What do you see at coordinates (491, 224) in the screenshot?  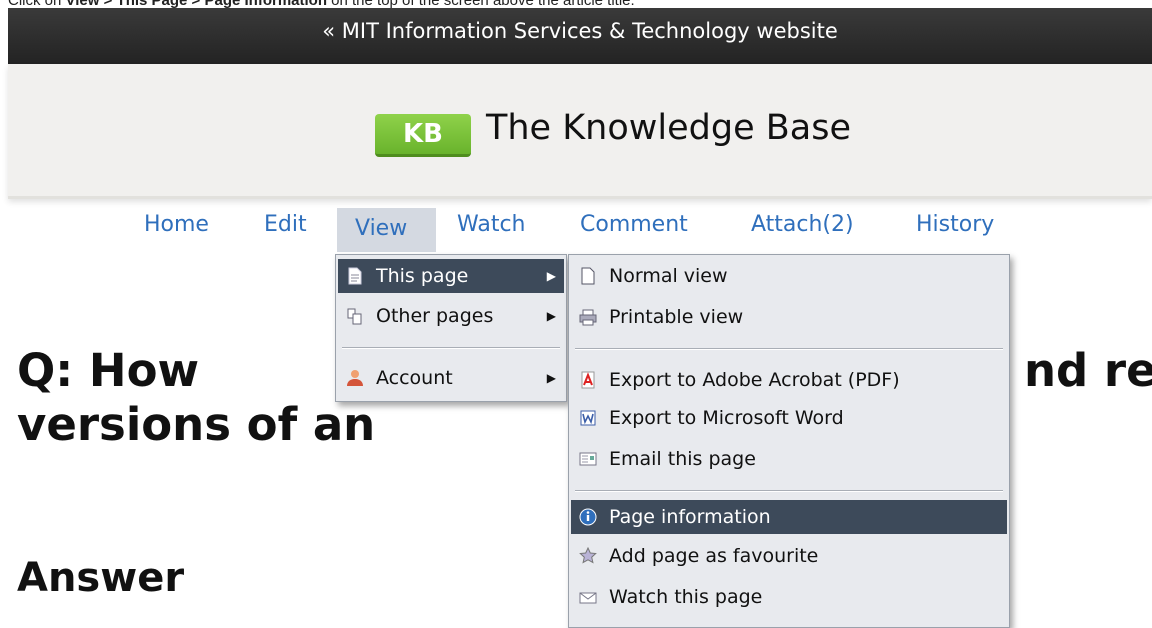 I see `nav-watch: Watch` at bounding box center [491, 224].